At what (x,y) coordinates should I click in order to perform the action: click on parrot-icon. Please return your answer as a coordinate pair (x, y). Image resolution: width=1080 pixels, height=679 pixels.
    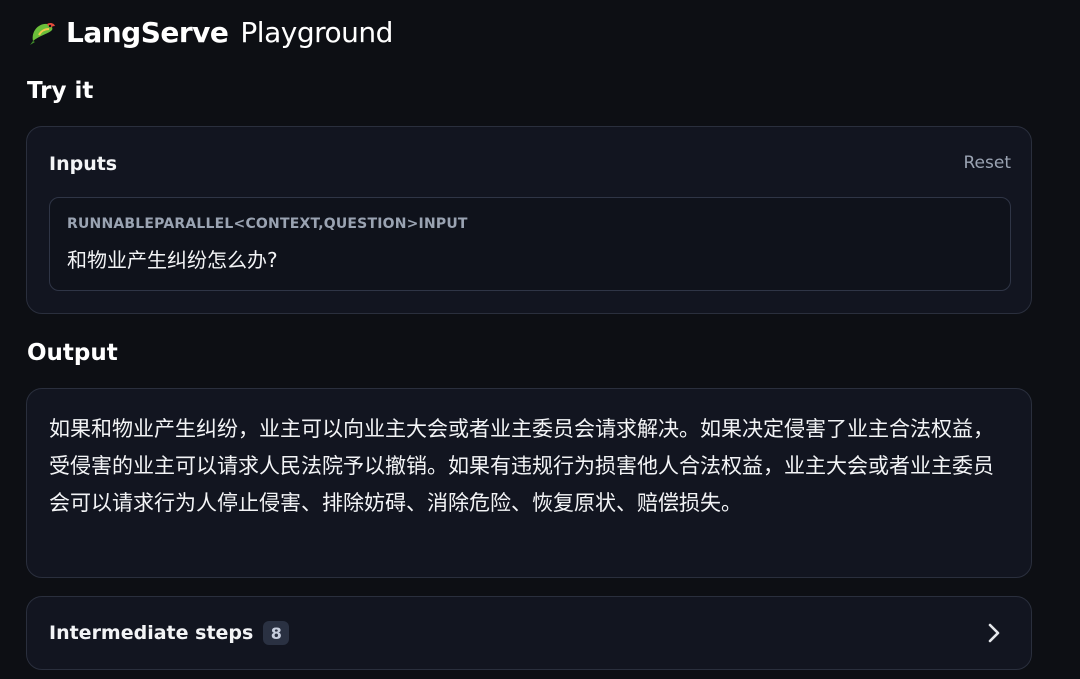
    Looking at the image, I should click on (42, 32).